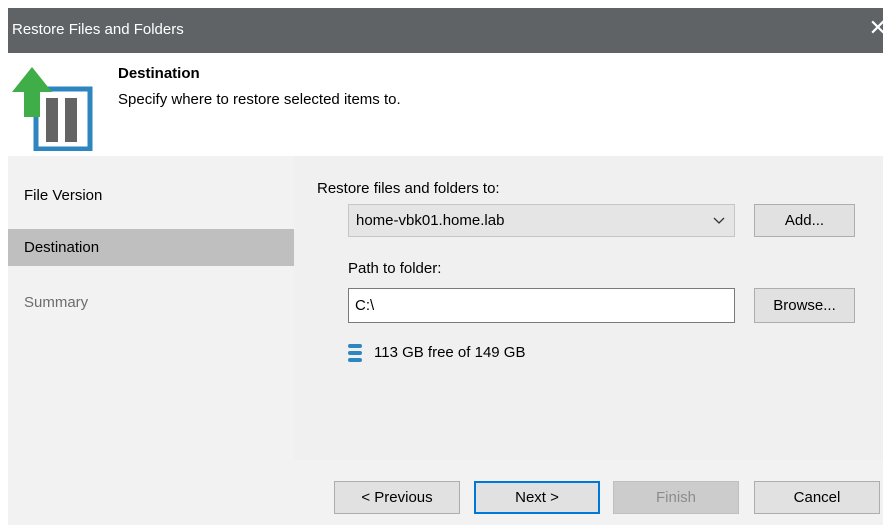 The height and width of the screenshot is (525, 883). What do you see at coordinates (98, 29) in the screenshot?
I see `window-title: Restore Files and Folders` at bounding box center [98, 29].